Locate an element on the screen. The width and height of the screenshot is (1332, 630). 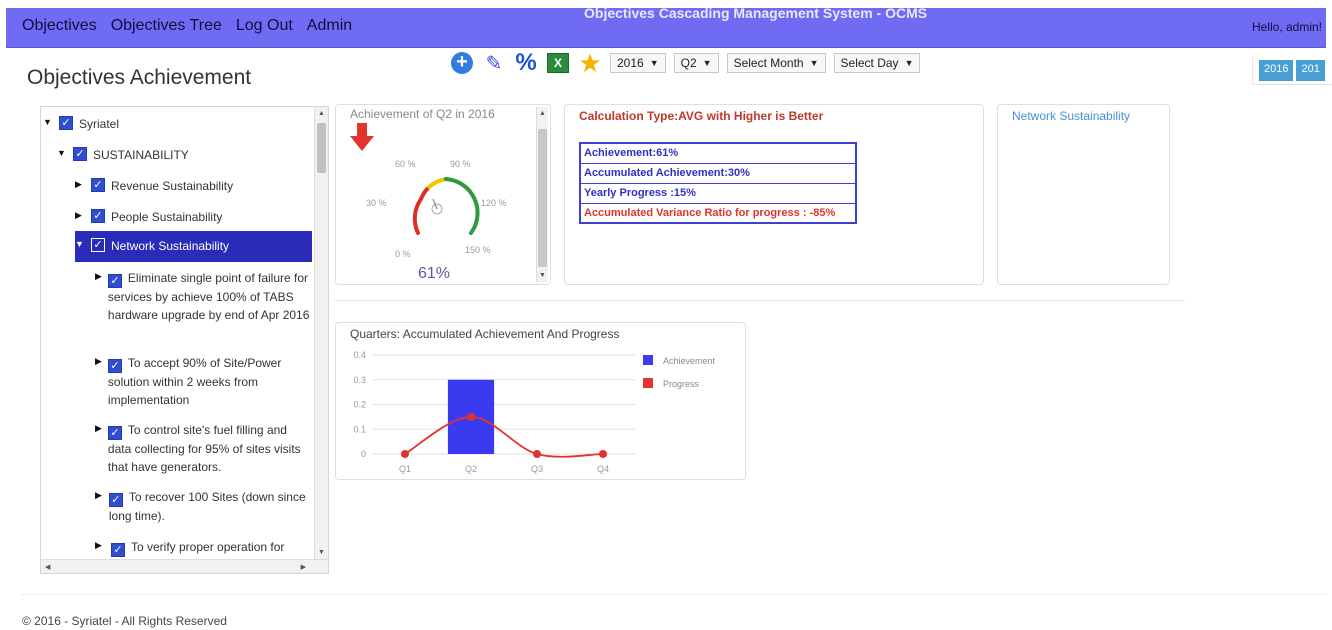
favorite-button: ★ is located at coordinates (590, 63).